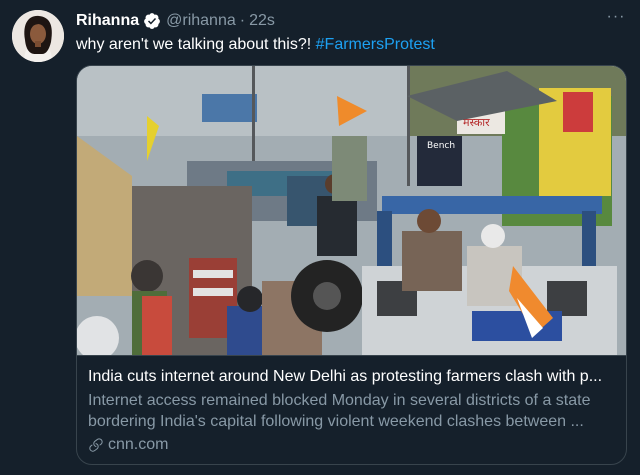 This screenshot has height=475, width=640. What do you see at coordinates (616, 19) in the screenshot?
I see `more-icon: ···` at bounding box center [616, 19].